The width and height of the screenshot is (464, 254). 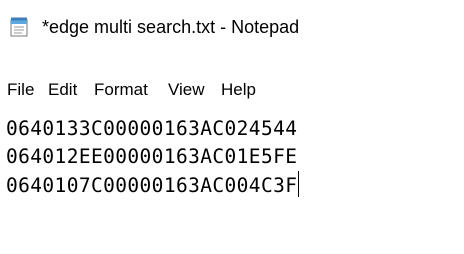 I want to click on menu-view: View, so click(x=186, y=90).